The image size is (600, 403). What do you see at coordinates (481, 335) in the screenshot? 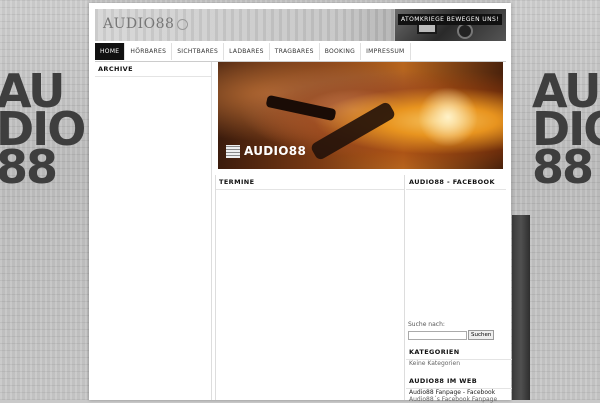
I see `search-button: Suchen` at bounding box center [481, 335].